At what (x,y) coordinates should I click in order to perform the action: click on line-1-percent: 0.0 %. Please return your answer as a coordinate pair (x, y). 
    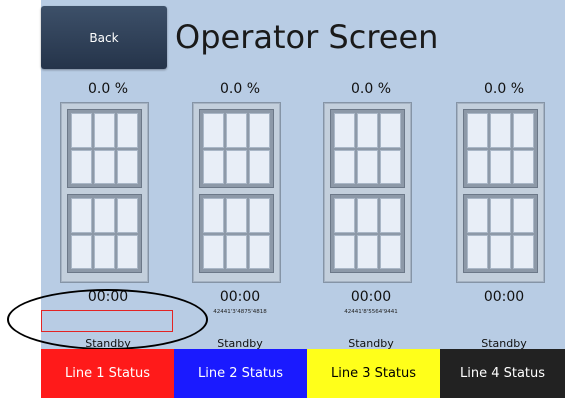
    Looking at the image, I should click on (108, 89).